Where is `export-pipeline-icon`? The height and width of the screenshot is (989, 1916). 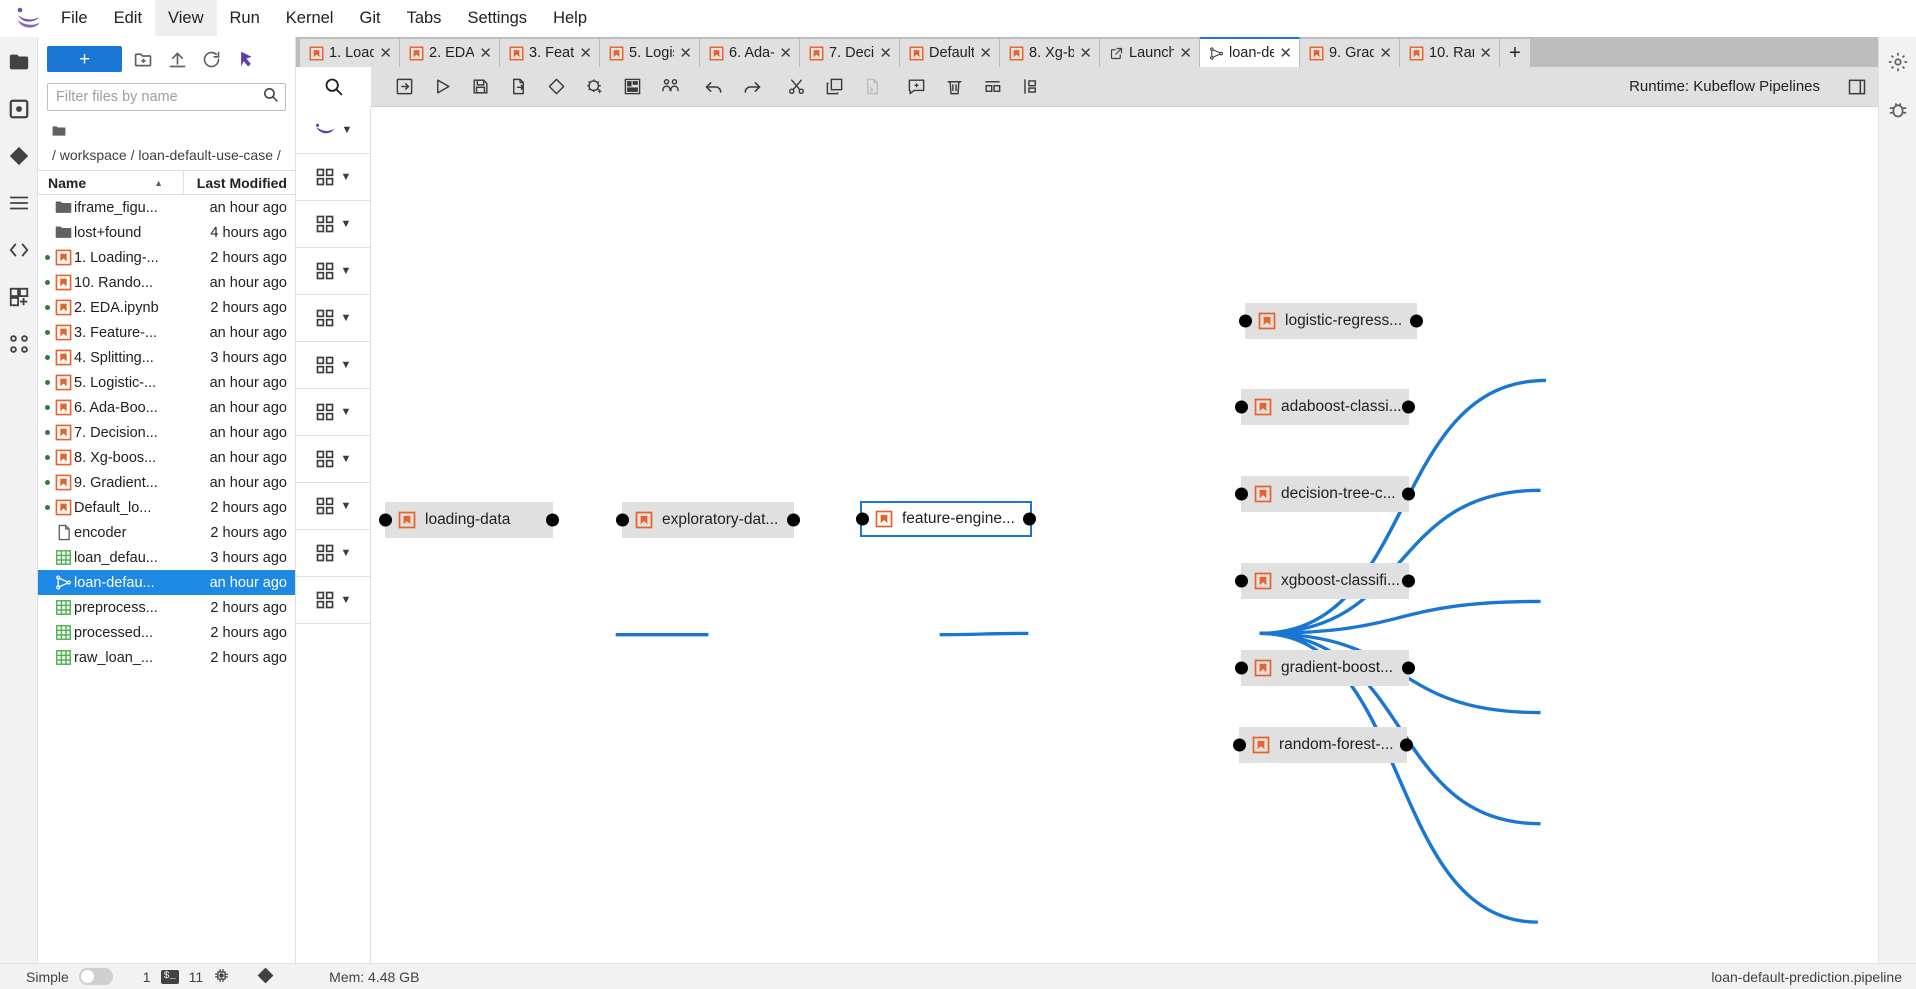
export-pipeline-icon is located at coordinates (518, 87).